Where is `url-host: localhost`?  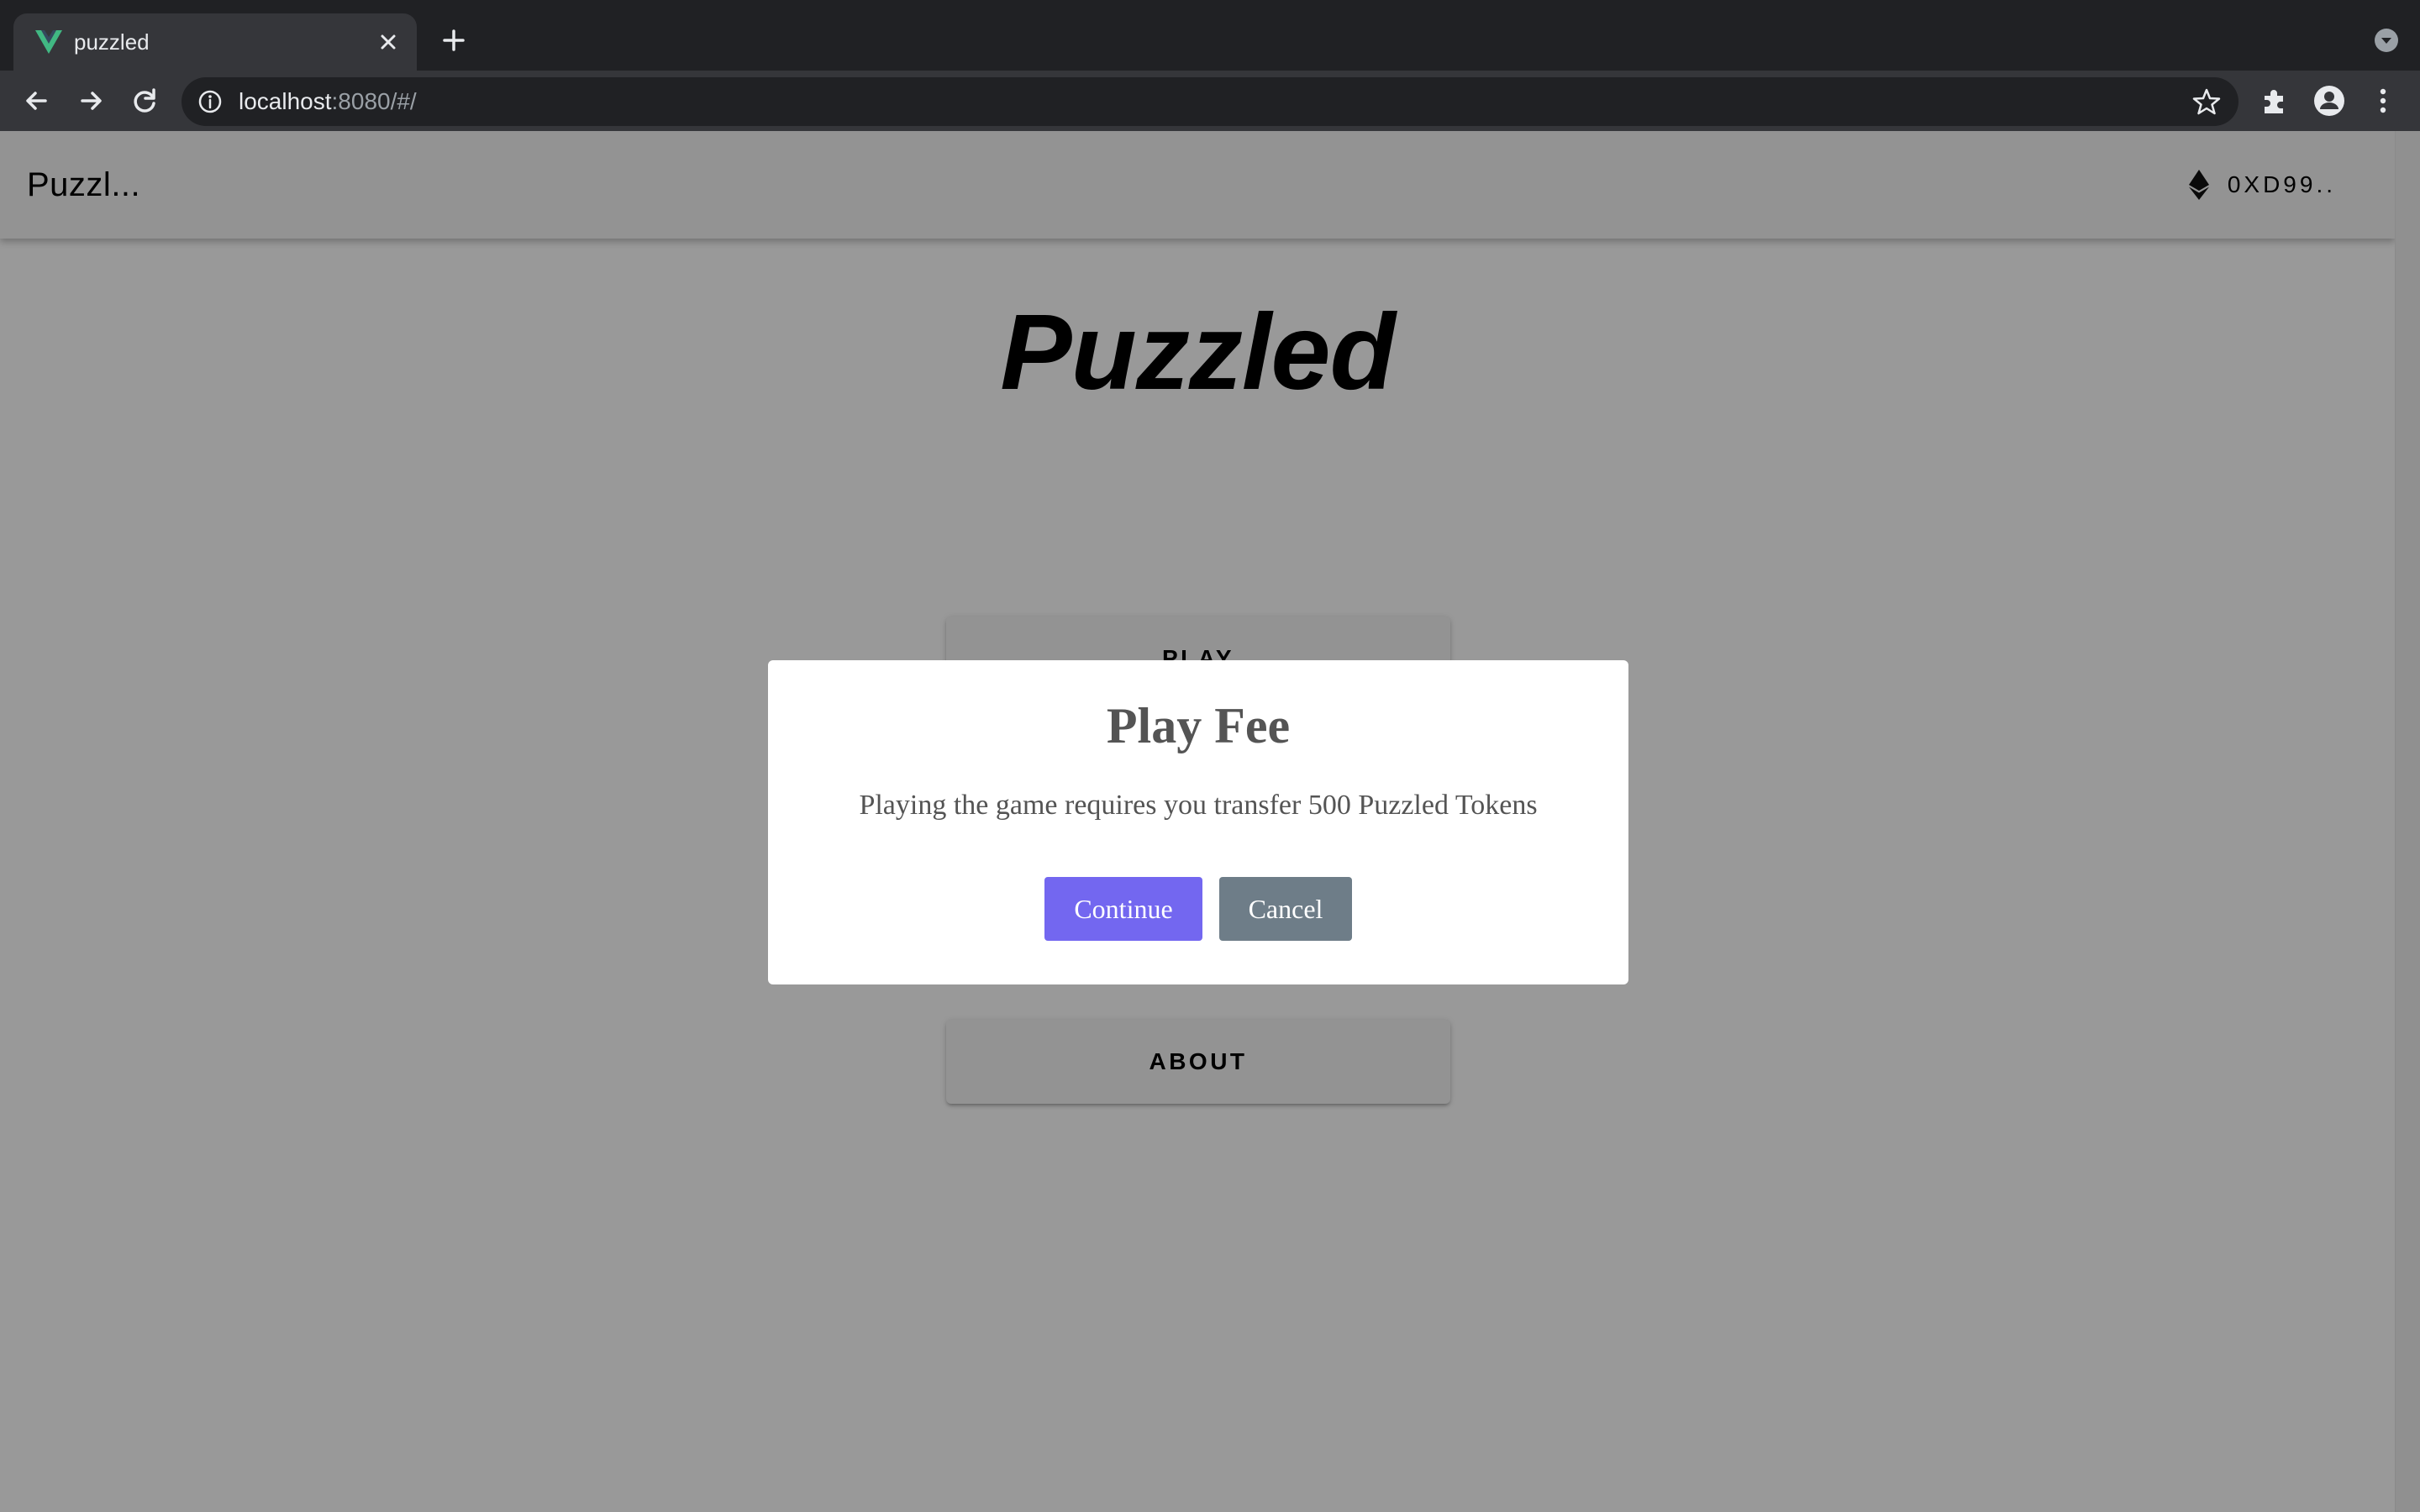
url-host: localhost is located at coordinates (285, 101).